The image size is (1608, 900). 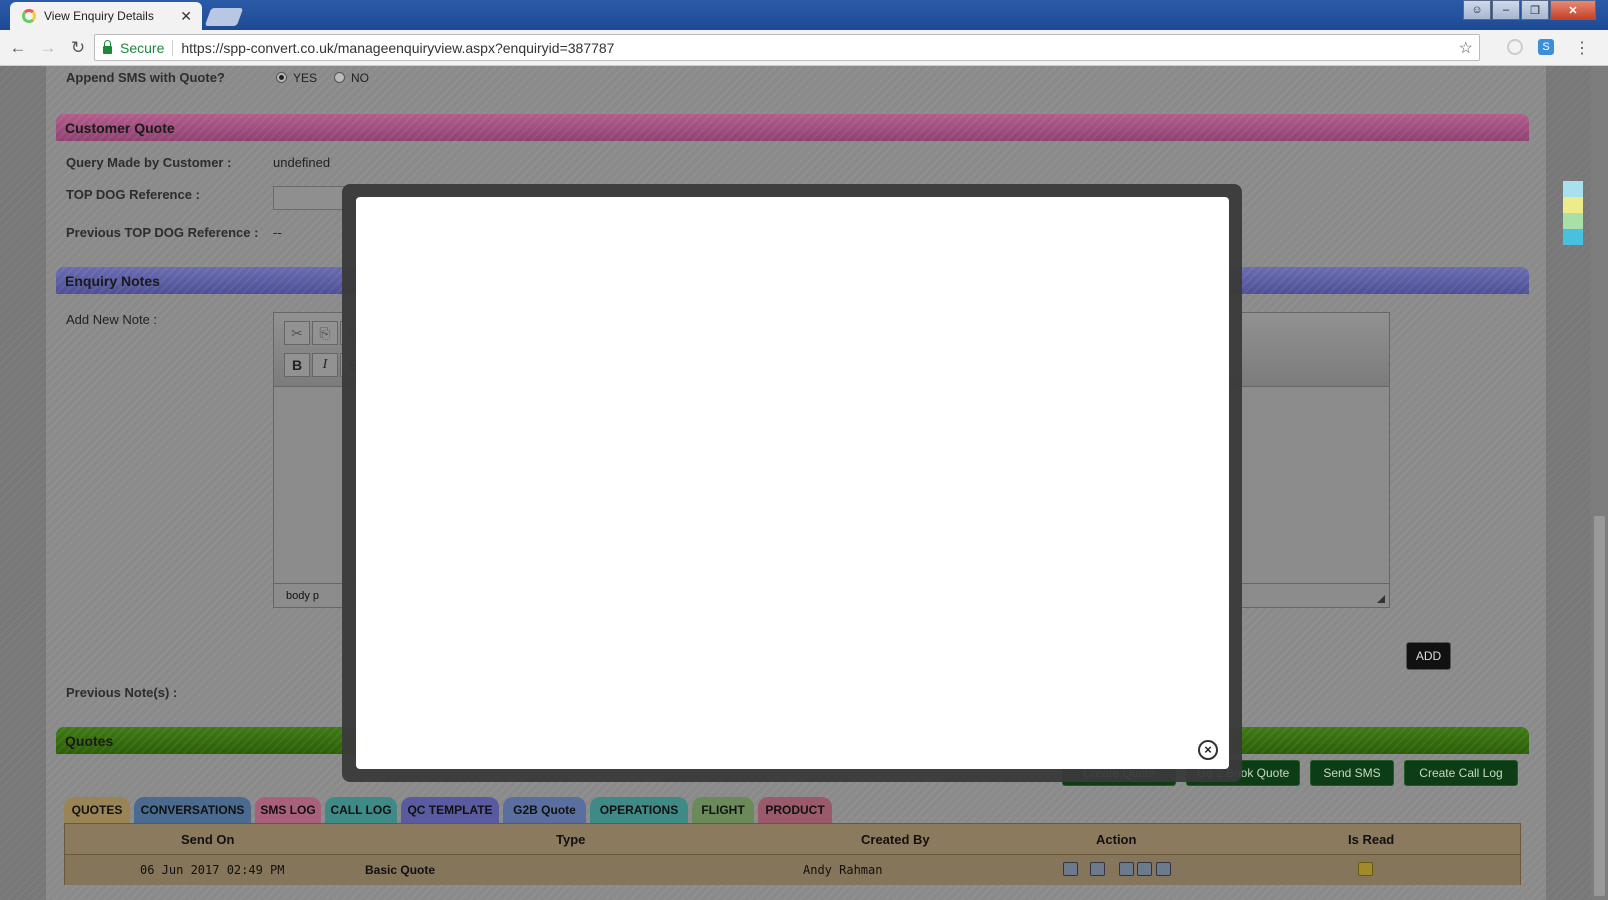 What do you see at coordinates (1116, 839) in the screenshot?
I see `column-action: Action` at bounding box center [1116, 839].